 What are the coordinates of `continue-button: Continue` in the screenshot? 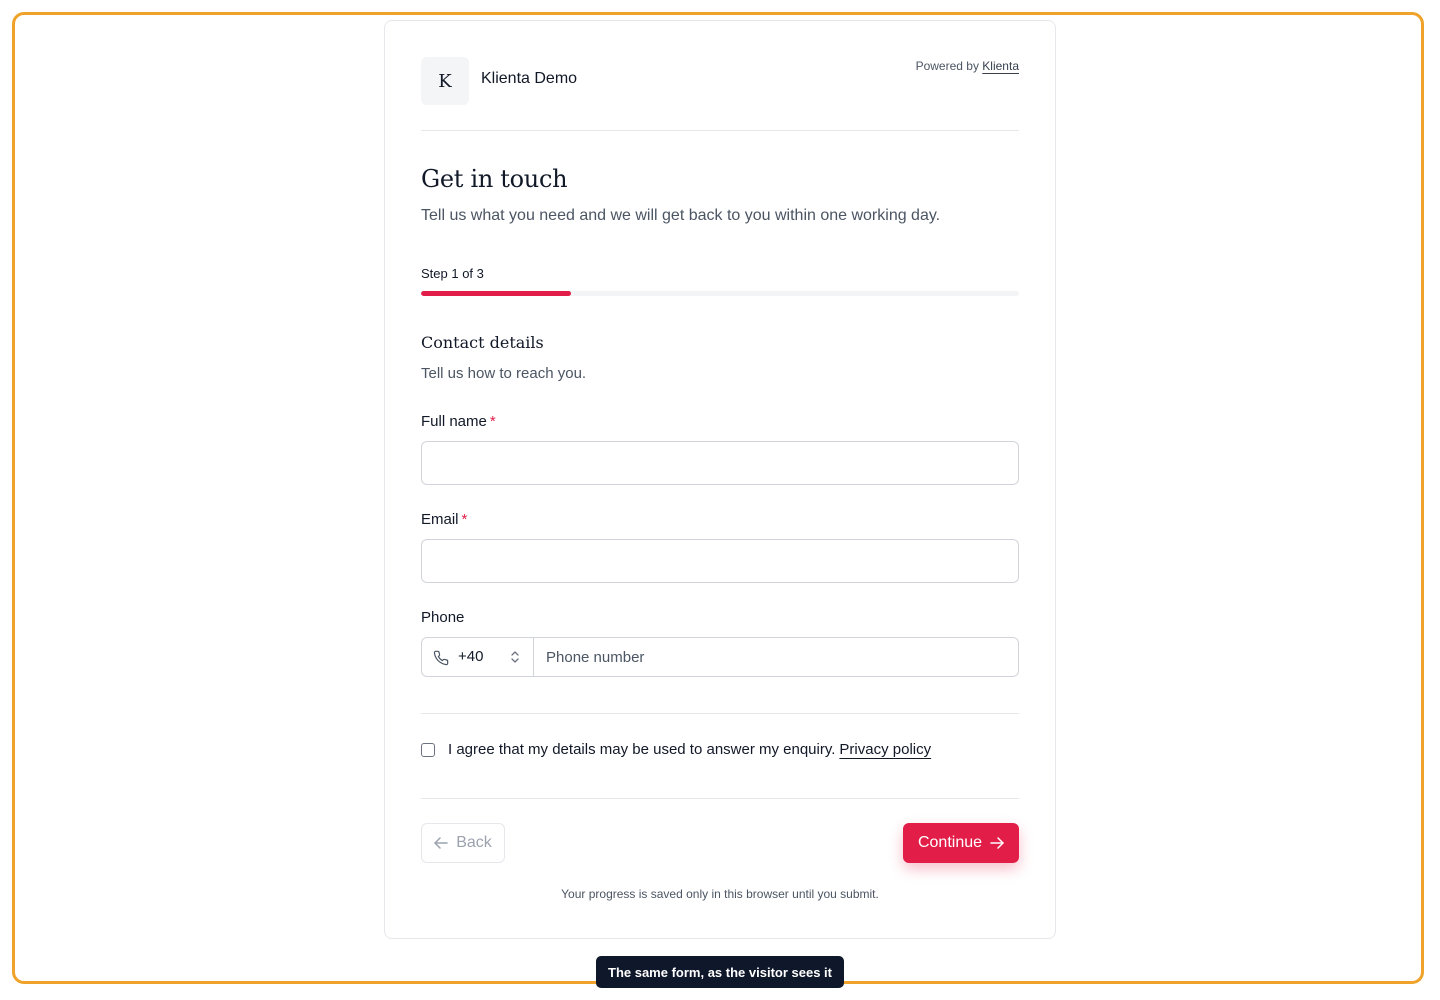 It's located at (961, 843).